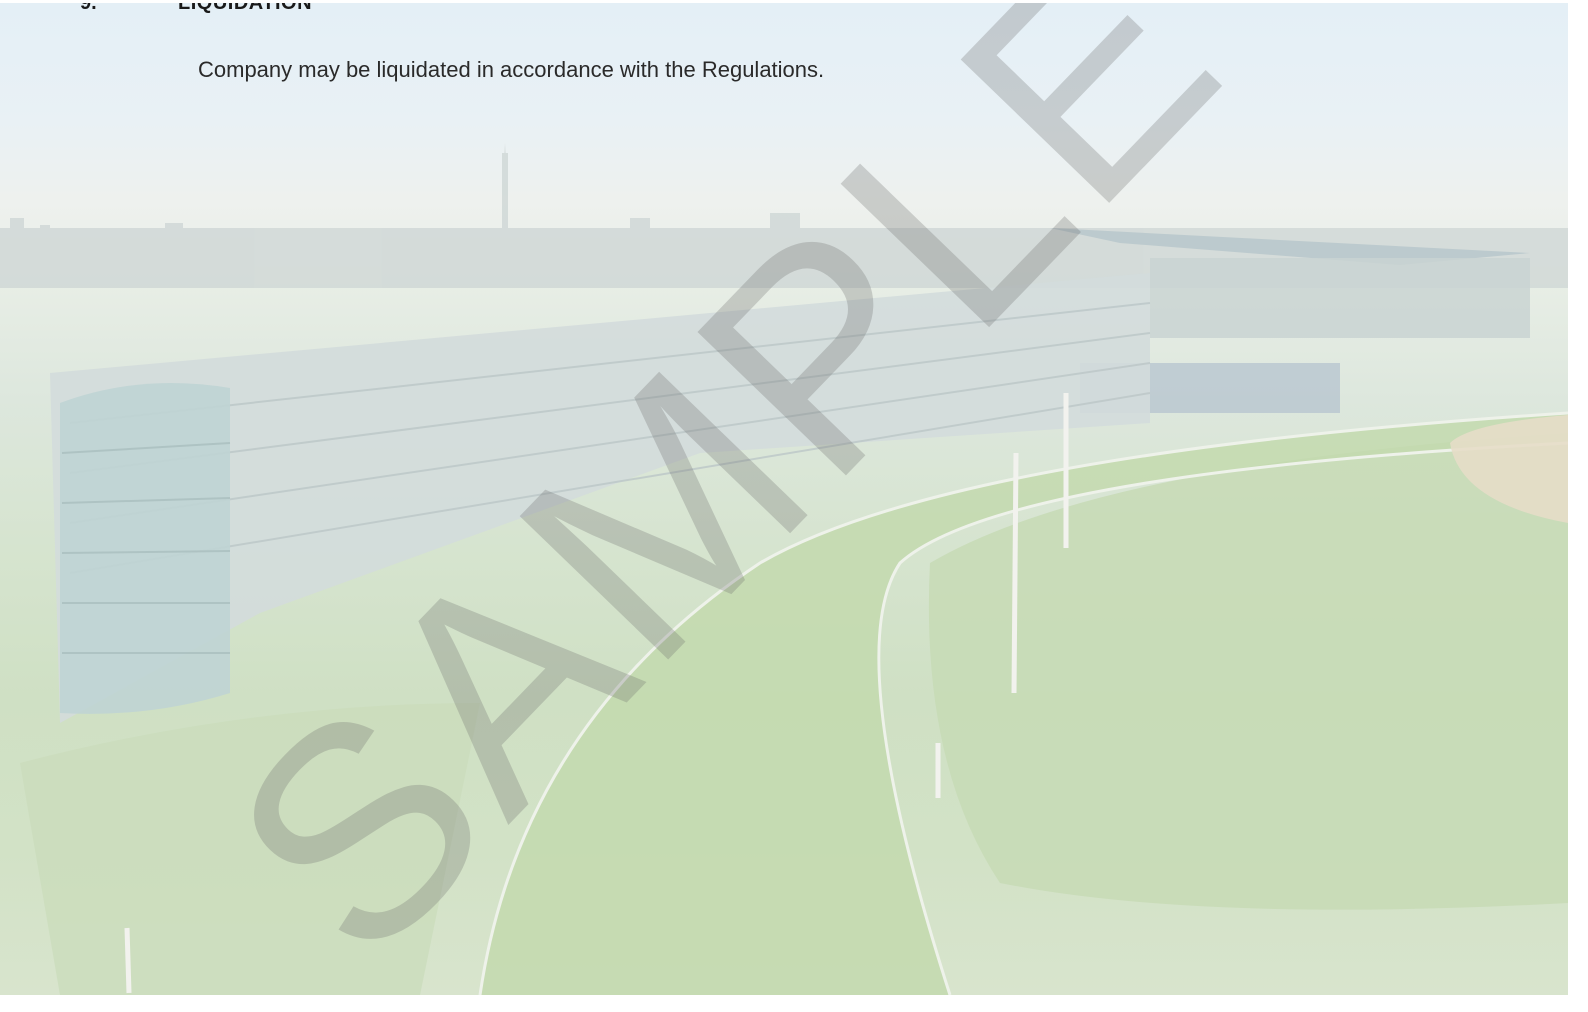  I want to click on section-title: LIQUIDATION, so click(245, 8).